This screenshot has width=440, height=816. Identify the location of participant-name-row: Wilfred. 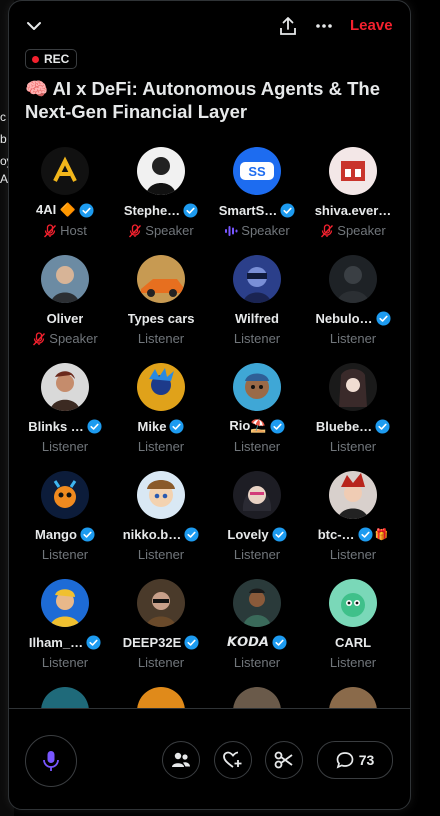
(257, 318).